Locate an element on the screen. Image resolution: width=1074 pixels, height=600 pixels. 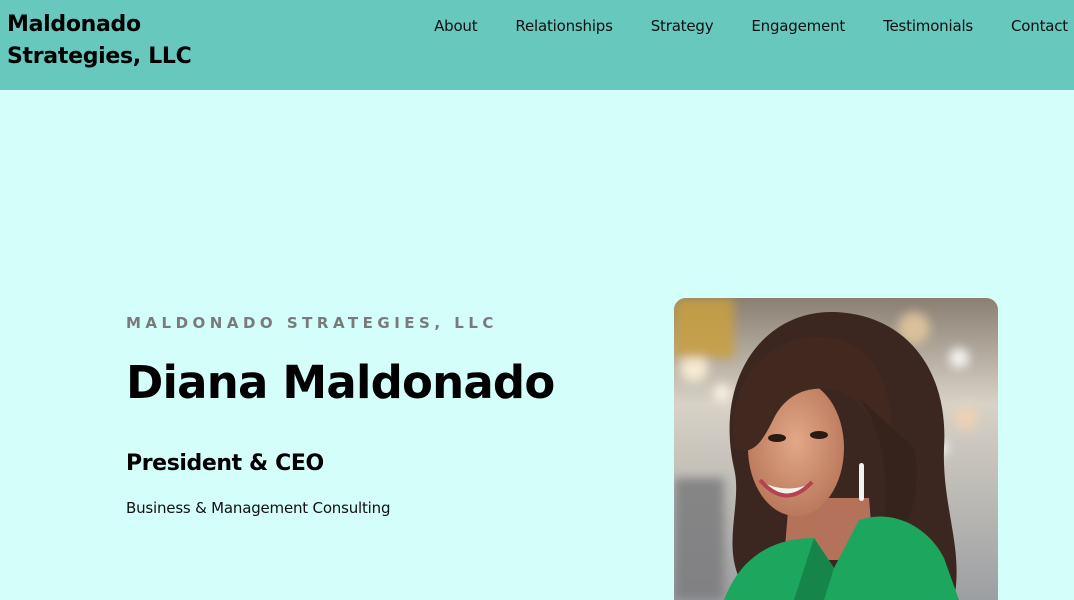
nav-relationships-link: Relationships is located at coordinates (563, 26).